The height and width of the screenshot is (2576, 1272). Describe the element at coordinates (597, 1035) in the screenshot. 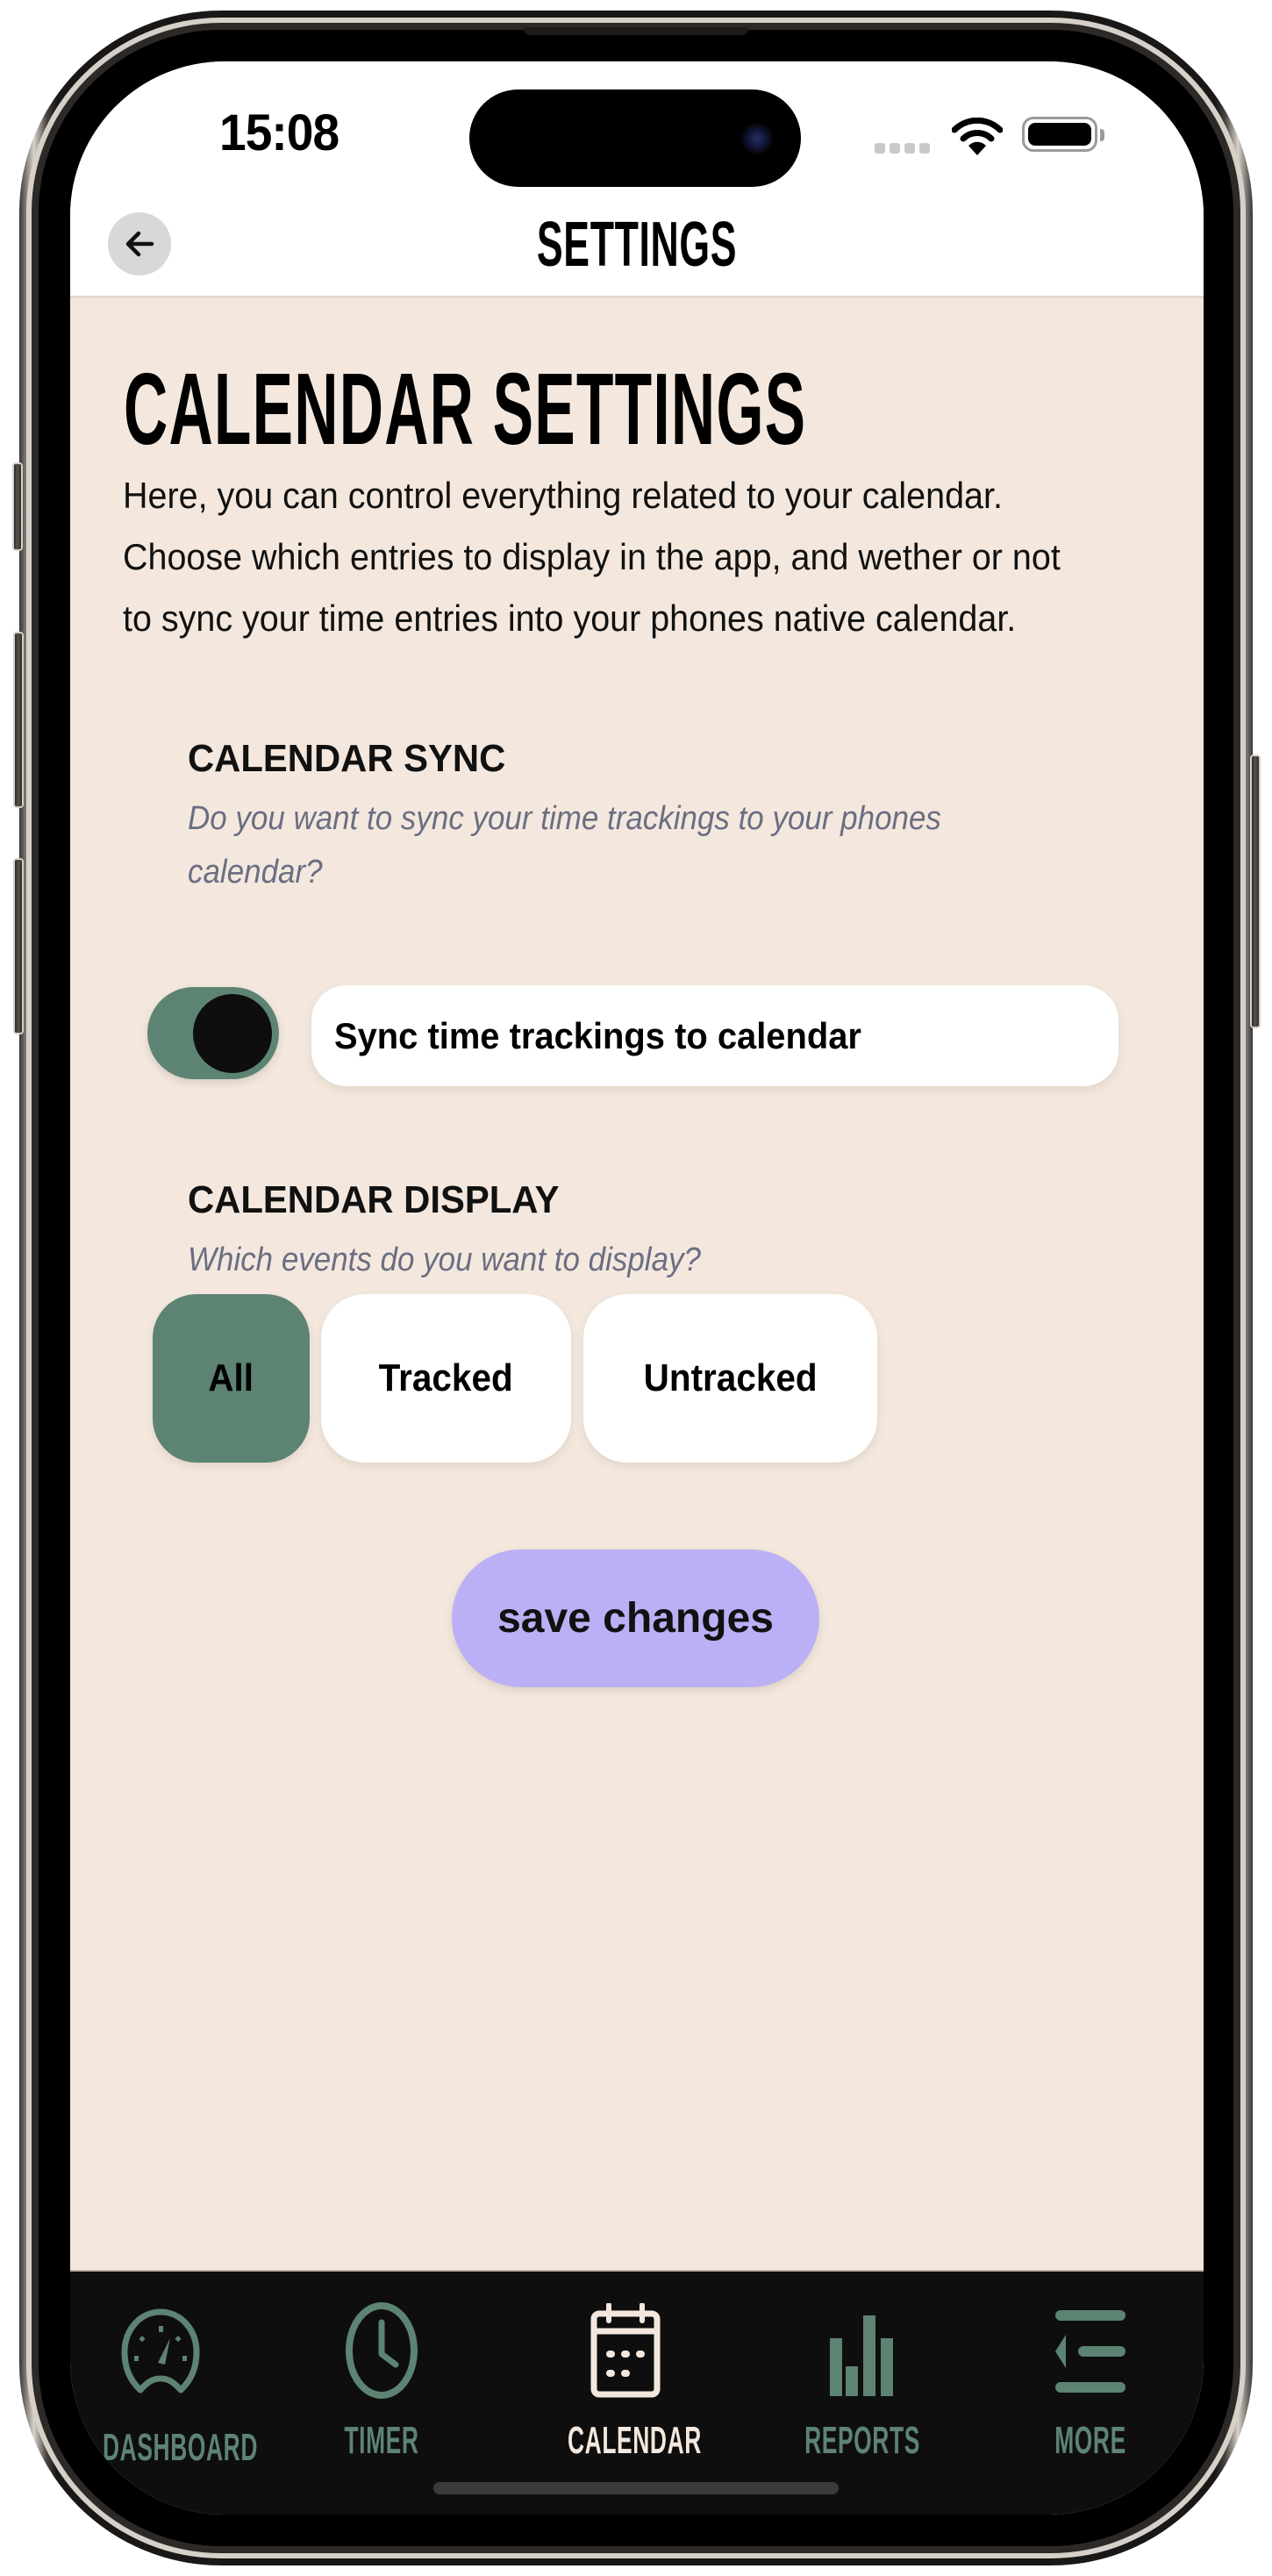

I see `sync-toggle-label: Sync time trackings to calendar` at that location.